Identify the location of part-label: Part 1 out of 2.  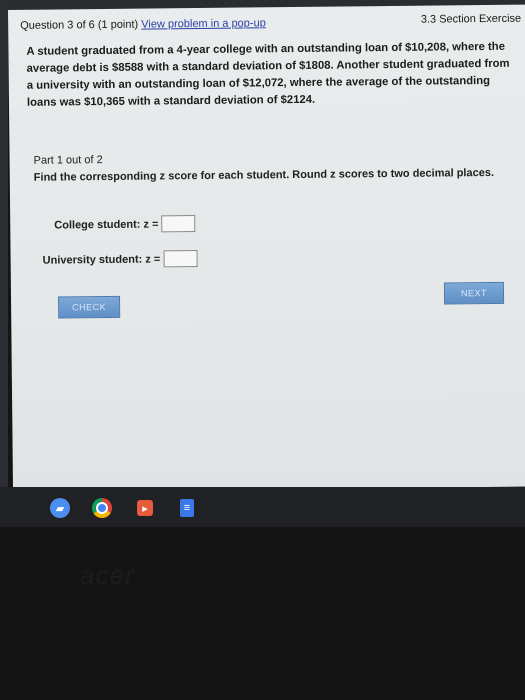
(68, 160).